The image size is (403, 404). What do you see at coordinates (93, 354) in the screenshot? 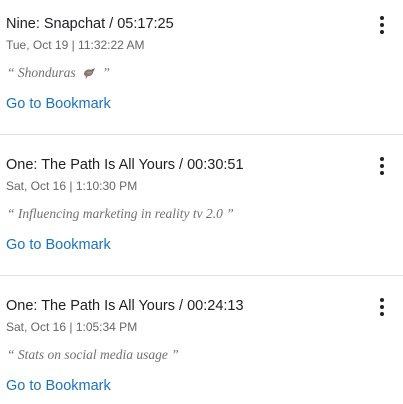
I see `bookmark-note: “ Stats on social media usage ”` at bounding box center [93, 354].